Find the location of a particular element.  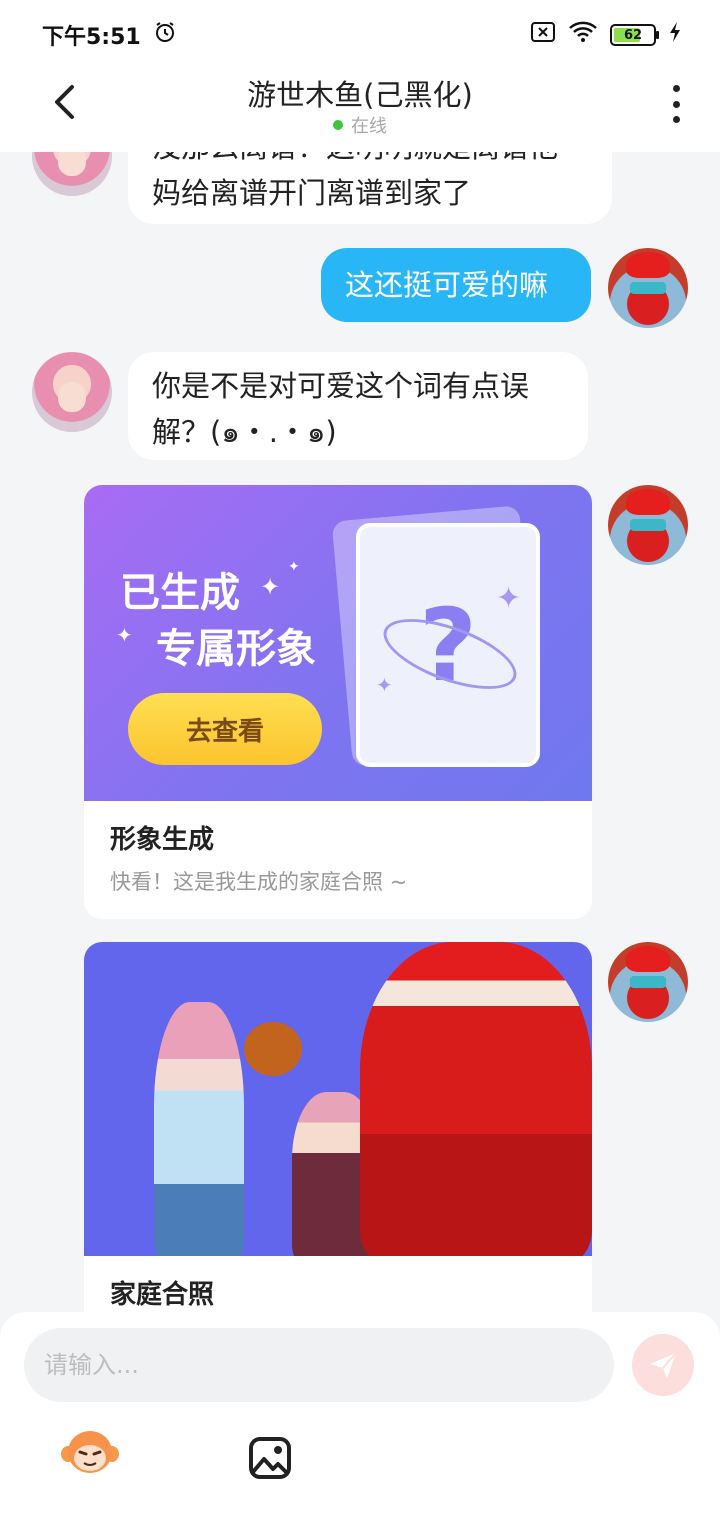

input-panel is located at coordinates (360, 1416).